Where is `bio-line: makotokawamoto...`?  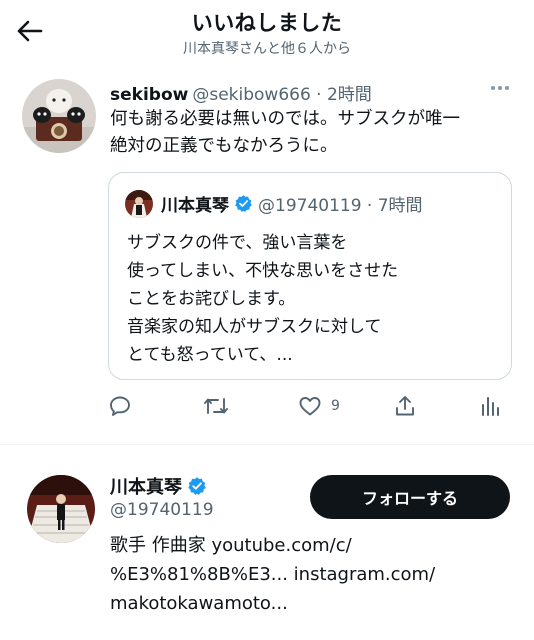
bio-line: makotokawamoto... is located at coordinates (315, 603).